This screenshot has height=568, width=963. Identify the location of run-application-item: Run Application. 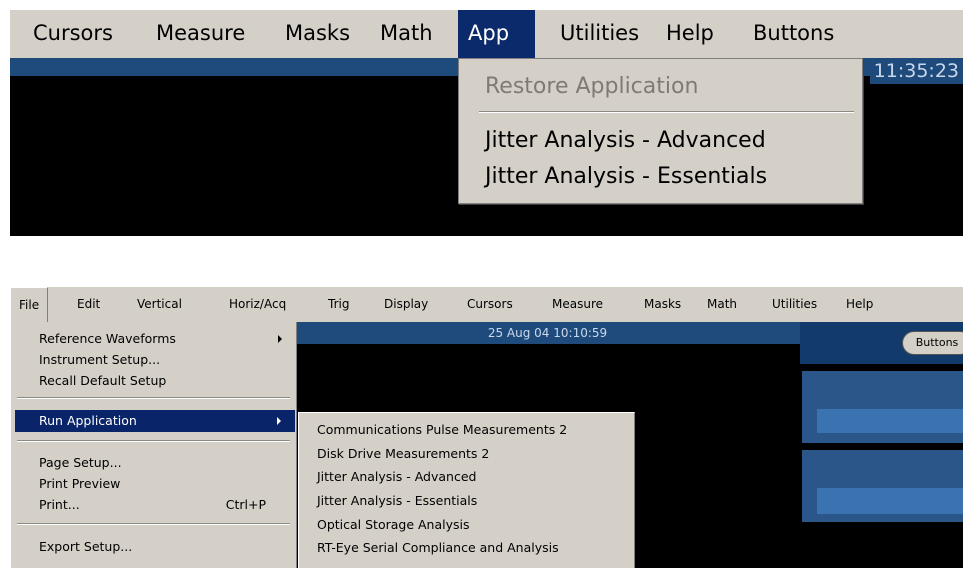
(155, 421).